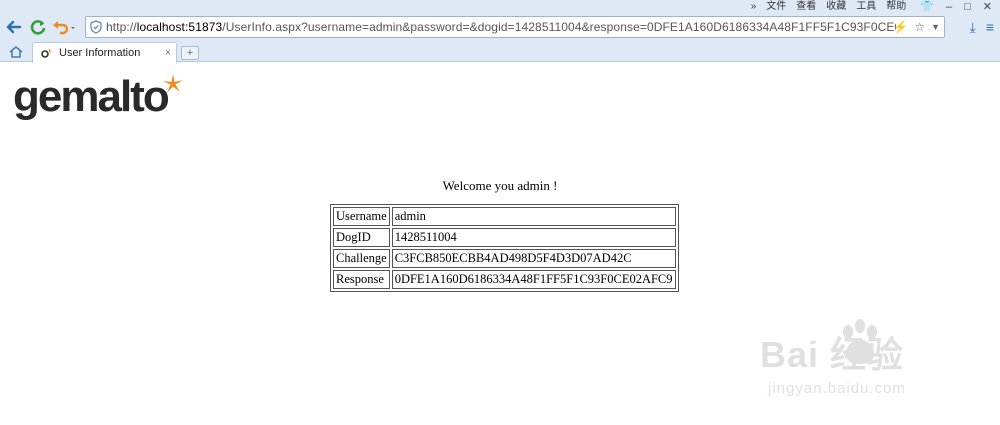  I want to click on arrow-left-icon, so click(14, 27).